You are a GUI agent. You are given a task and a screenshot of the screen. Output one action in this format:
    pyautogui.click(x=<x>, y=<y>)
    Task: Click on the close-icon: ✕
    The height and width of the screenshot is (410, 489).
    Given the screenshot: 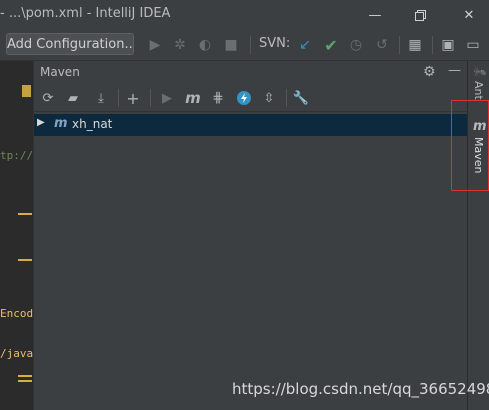 What is the action you would take?
    pyautogui.click(x=469, y=15)
    